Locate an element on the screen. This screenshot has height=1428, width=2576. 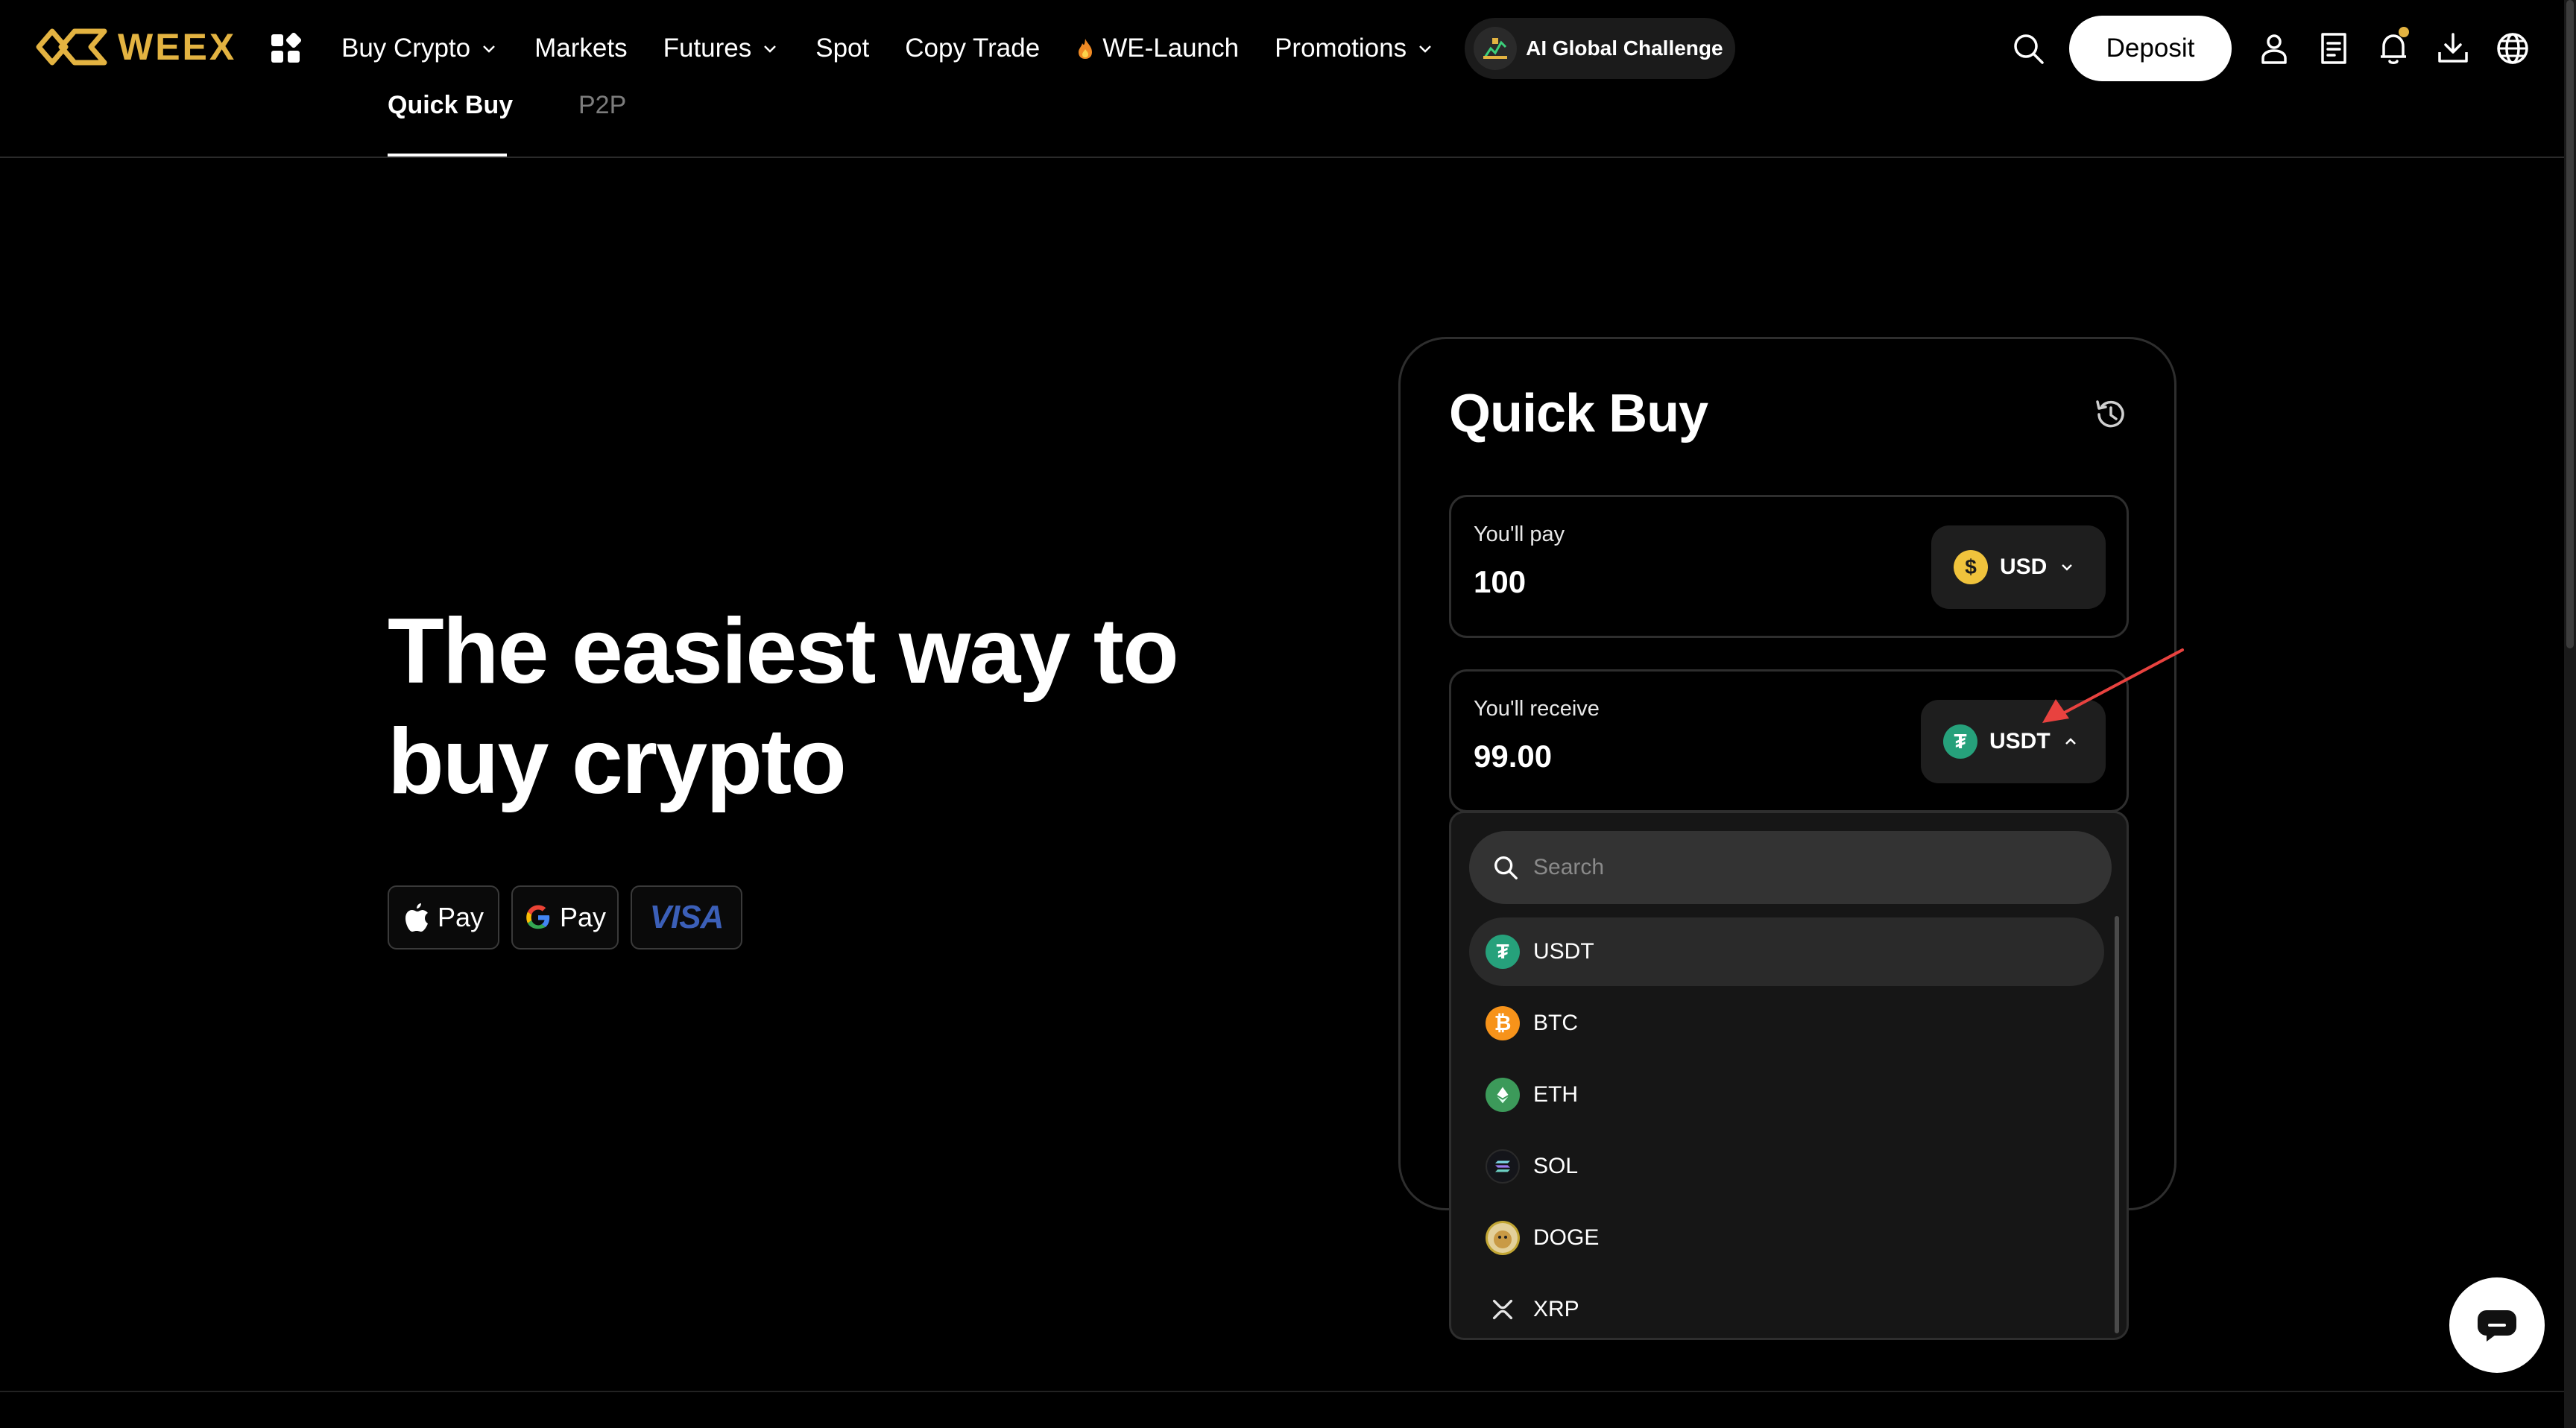
visa-badge: VISA is located at coordinates (687, 917).